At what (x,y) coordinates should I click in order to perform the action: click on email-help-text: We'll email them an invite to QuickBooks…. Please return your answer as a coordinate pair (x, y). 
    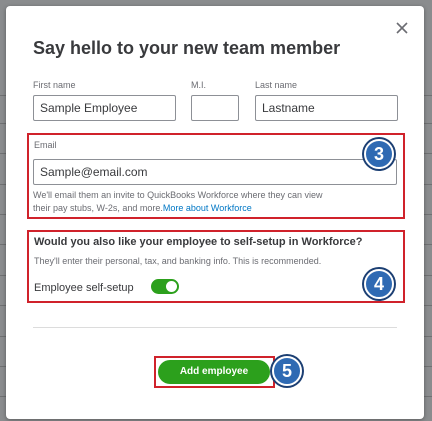
    Looking at the image, I should click on (215, 202).